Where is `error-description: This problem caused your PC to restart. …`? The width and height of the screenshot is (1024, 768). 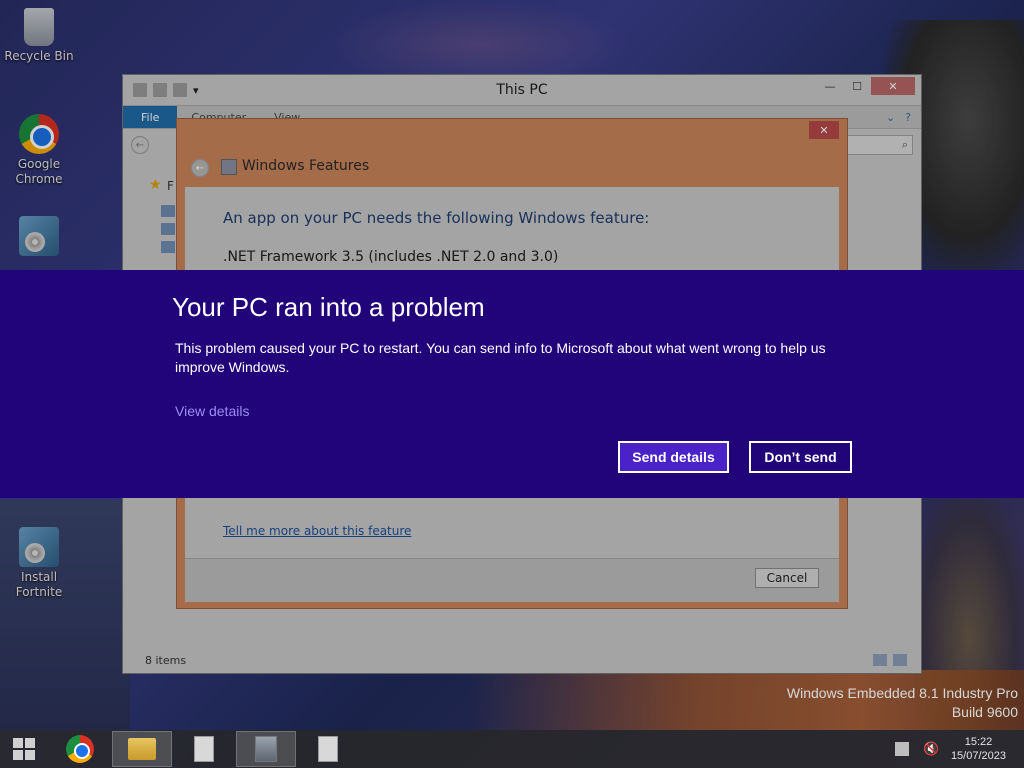
error-description: This problem caused your PC to restart. … is located at coordinates (500, 357).